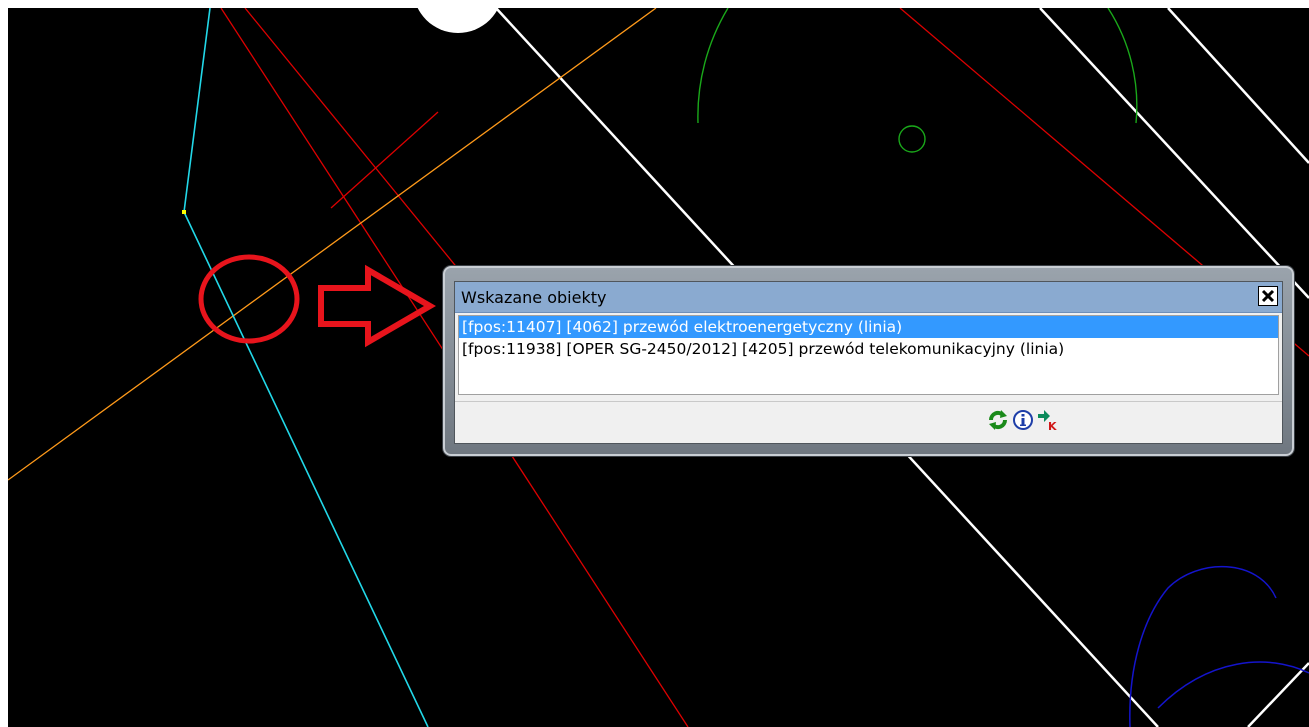  I want to click on arrow-k-icon: K, so click(1047, 420).